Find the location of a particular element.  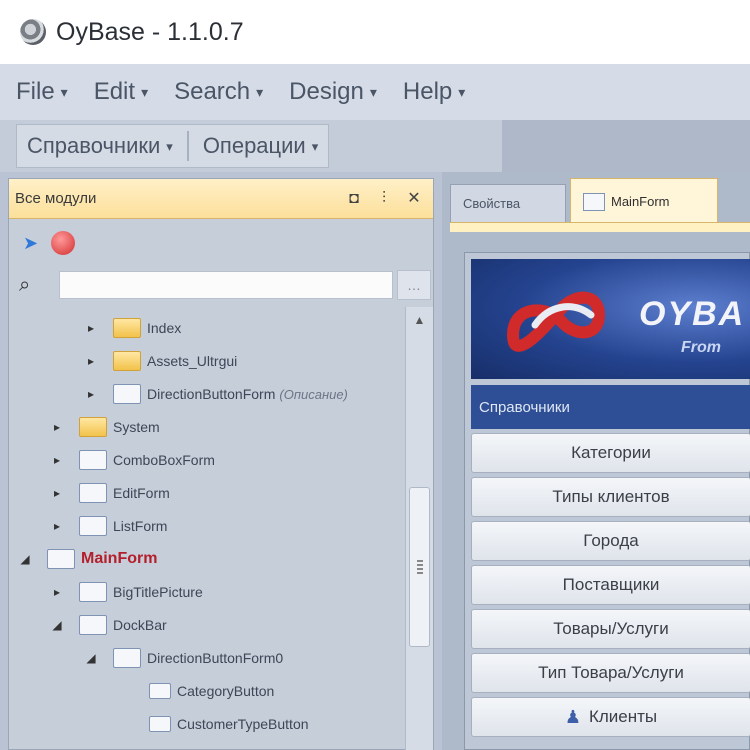

menu-design: Design ▾ is located at coordinates (333, 92).